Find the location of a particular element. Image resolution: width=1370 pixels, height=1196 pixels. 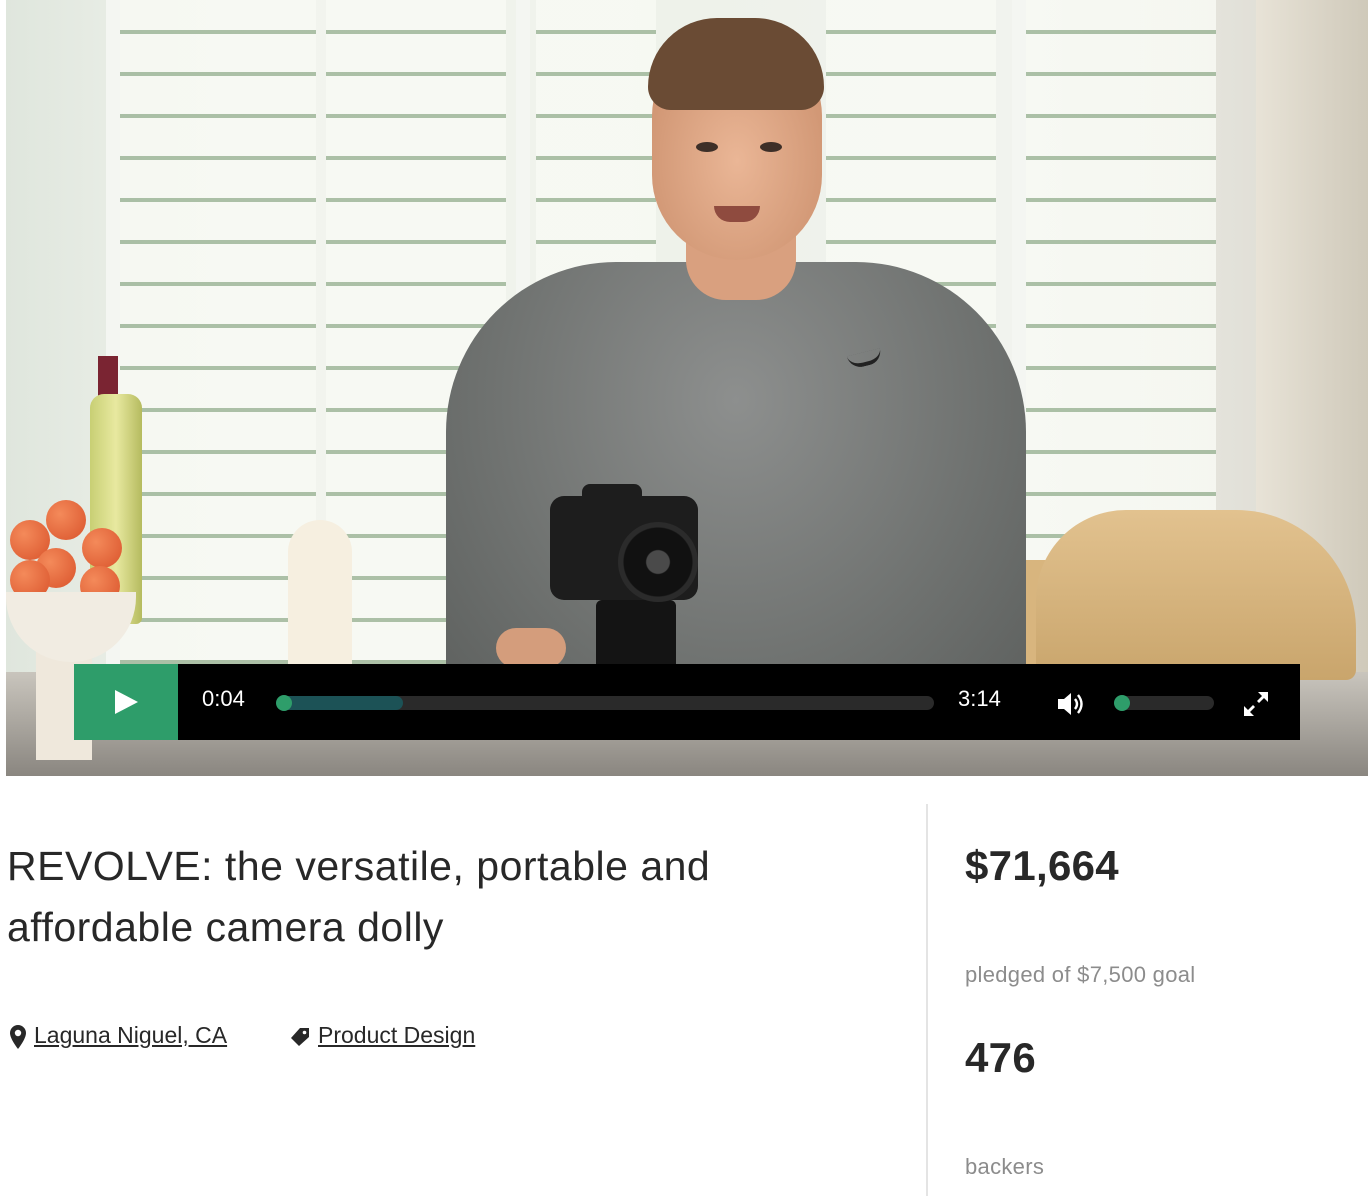

camera-lens is located at coordinates (658, 562).